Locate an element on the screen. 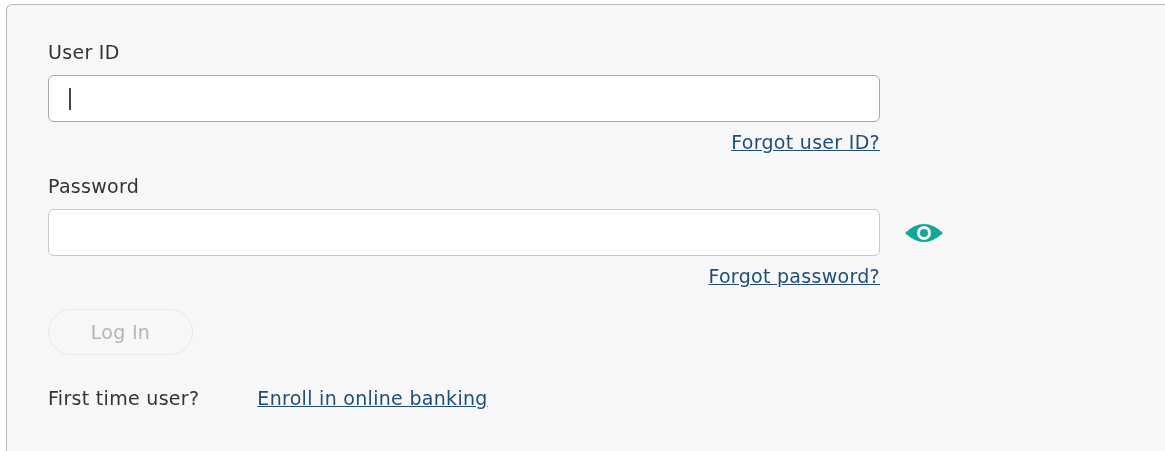  forgot-link: Forgot user ID? is located at coordinates (805, 142).